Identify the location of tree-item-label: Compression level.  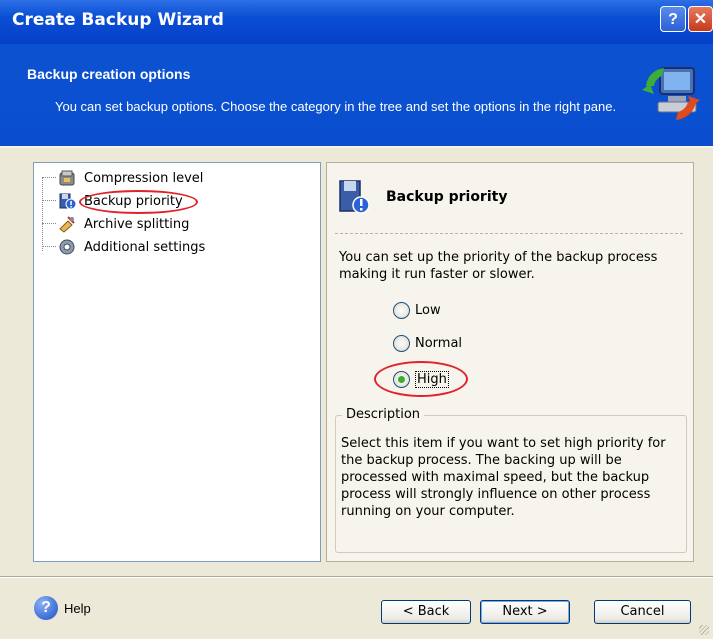
(144, 178).